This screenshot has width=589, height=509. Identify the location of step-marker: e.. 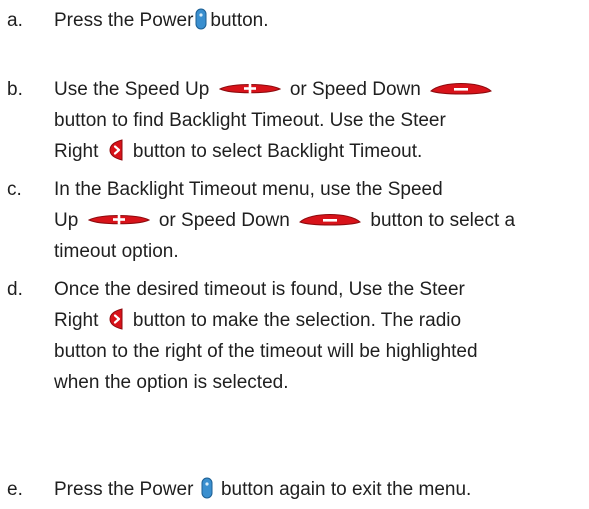
(15, 489).